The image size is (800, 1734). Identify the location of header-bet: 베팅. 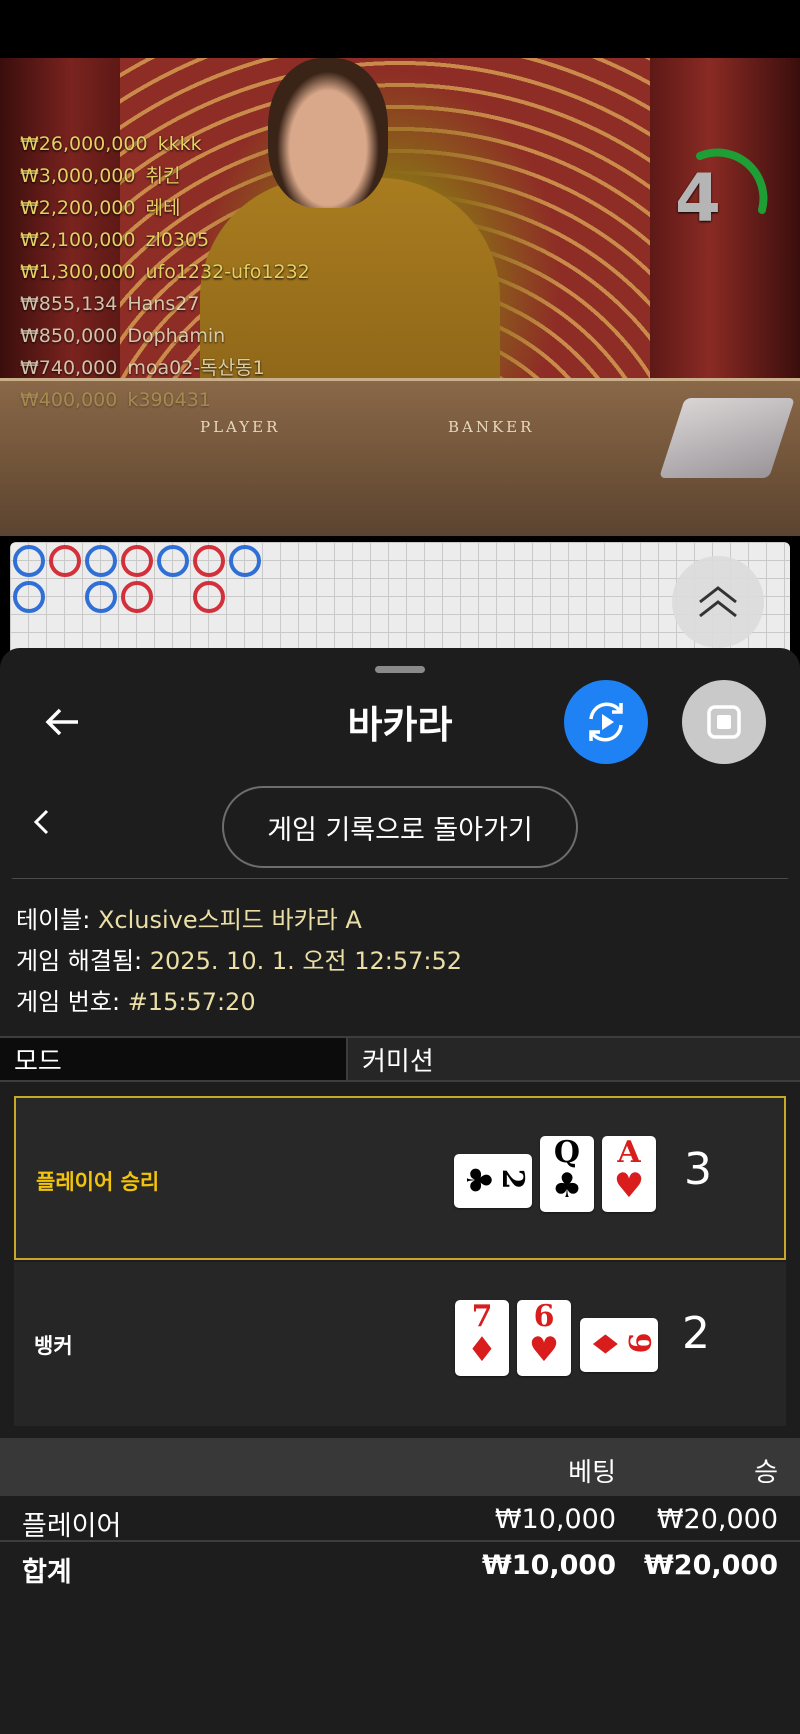
(592, 1473).